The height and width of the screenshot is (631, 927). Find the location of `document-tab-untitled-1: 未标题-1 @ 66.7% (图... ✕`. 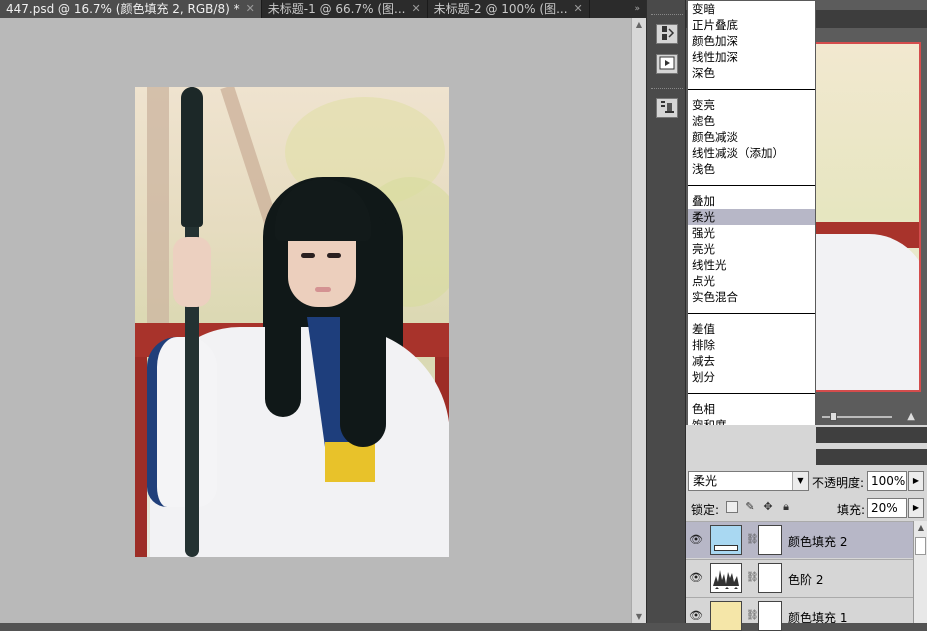

document-tab-untitled-1: 未标题-1 @ 66.7% (图... ✕ is located at coordinates (345, 9).